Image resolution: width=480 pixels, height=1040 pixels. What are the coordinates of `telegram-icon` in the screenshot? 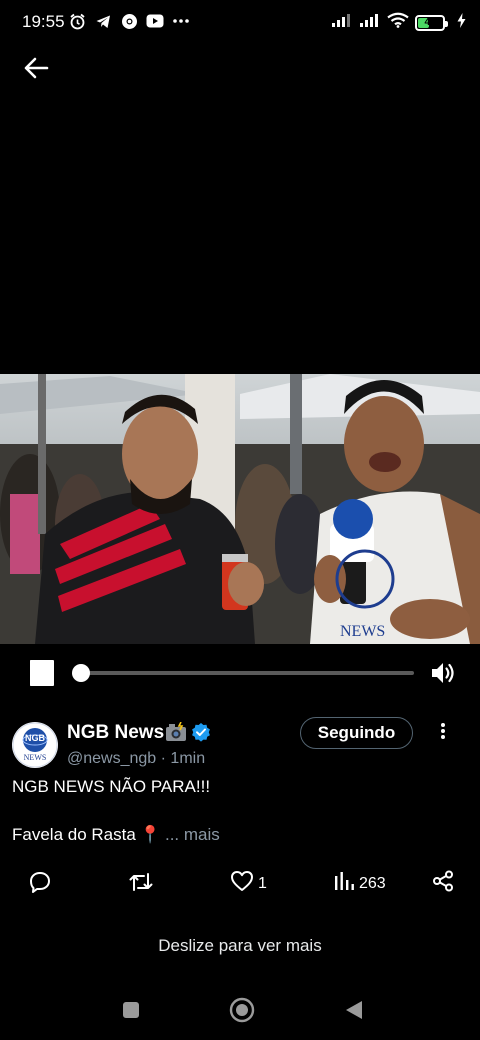 It's located at (103, 21).